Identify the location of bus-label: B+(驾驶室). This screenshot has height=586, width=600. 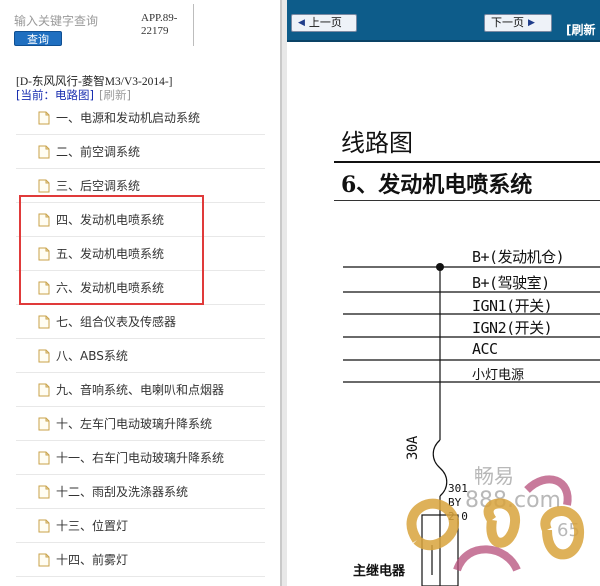
(511, 283).